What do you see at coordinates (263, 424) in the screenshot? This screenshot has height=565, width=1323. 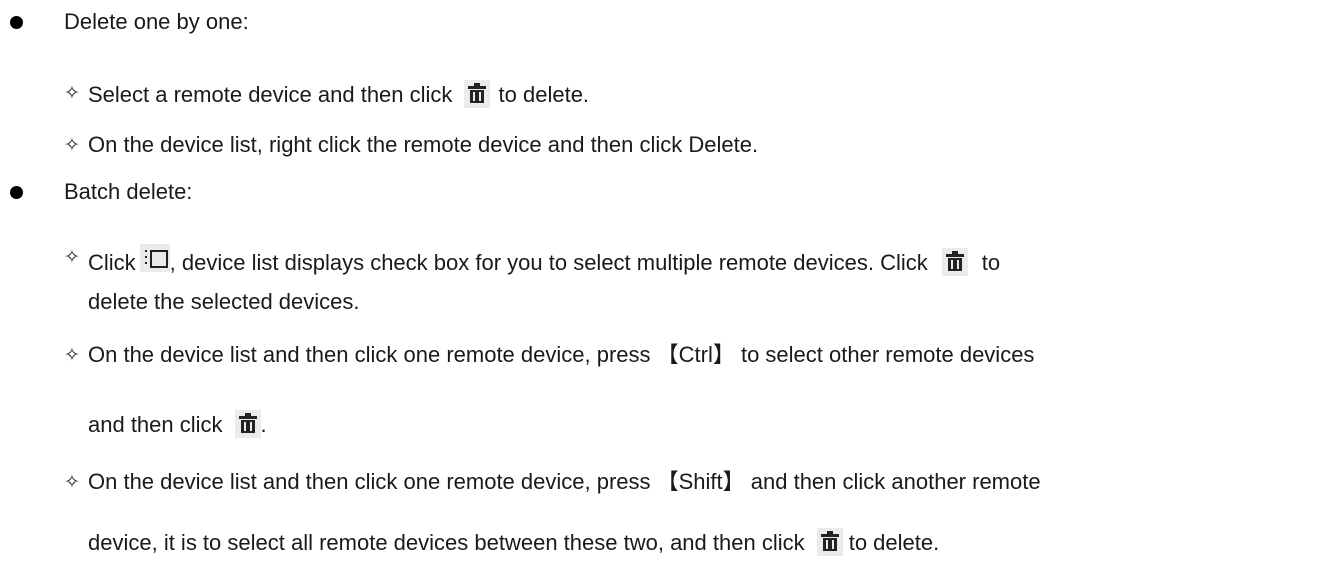 I see `item-text-after: .` at bounding box center [263, 424].